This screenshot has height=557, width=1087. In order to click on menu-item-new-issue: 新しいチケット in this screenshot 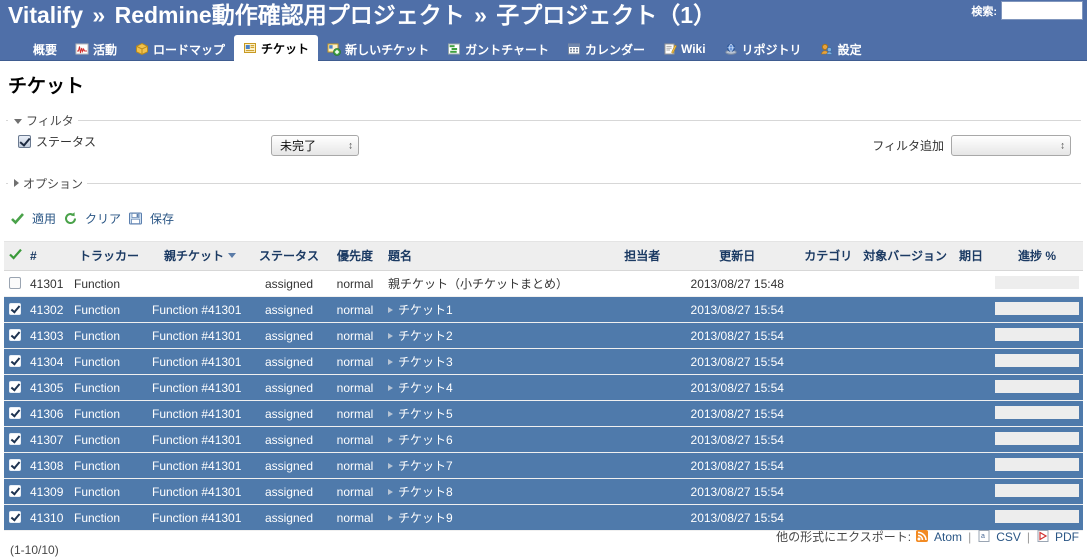, I will do `click(378, 49)`.